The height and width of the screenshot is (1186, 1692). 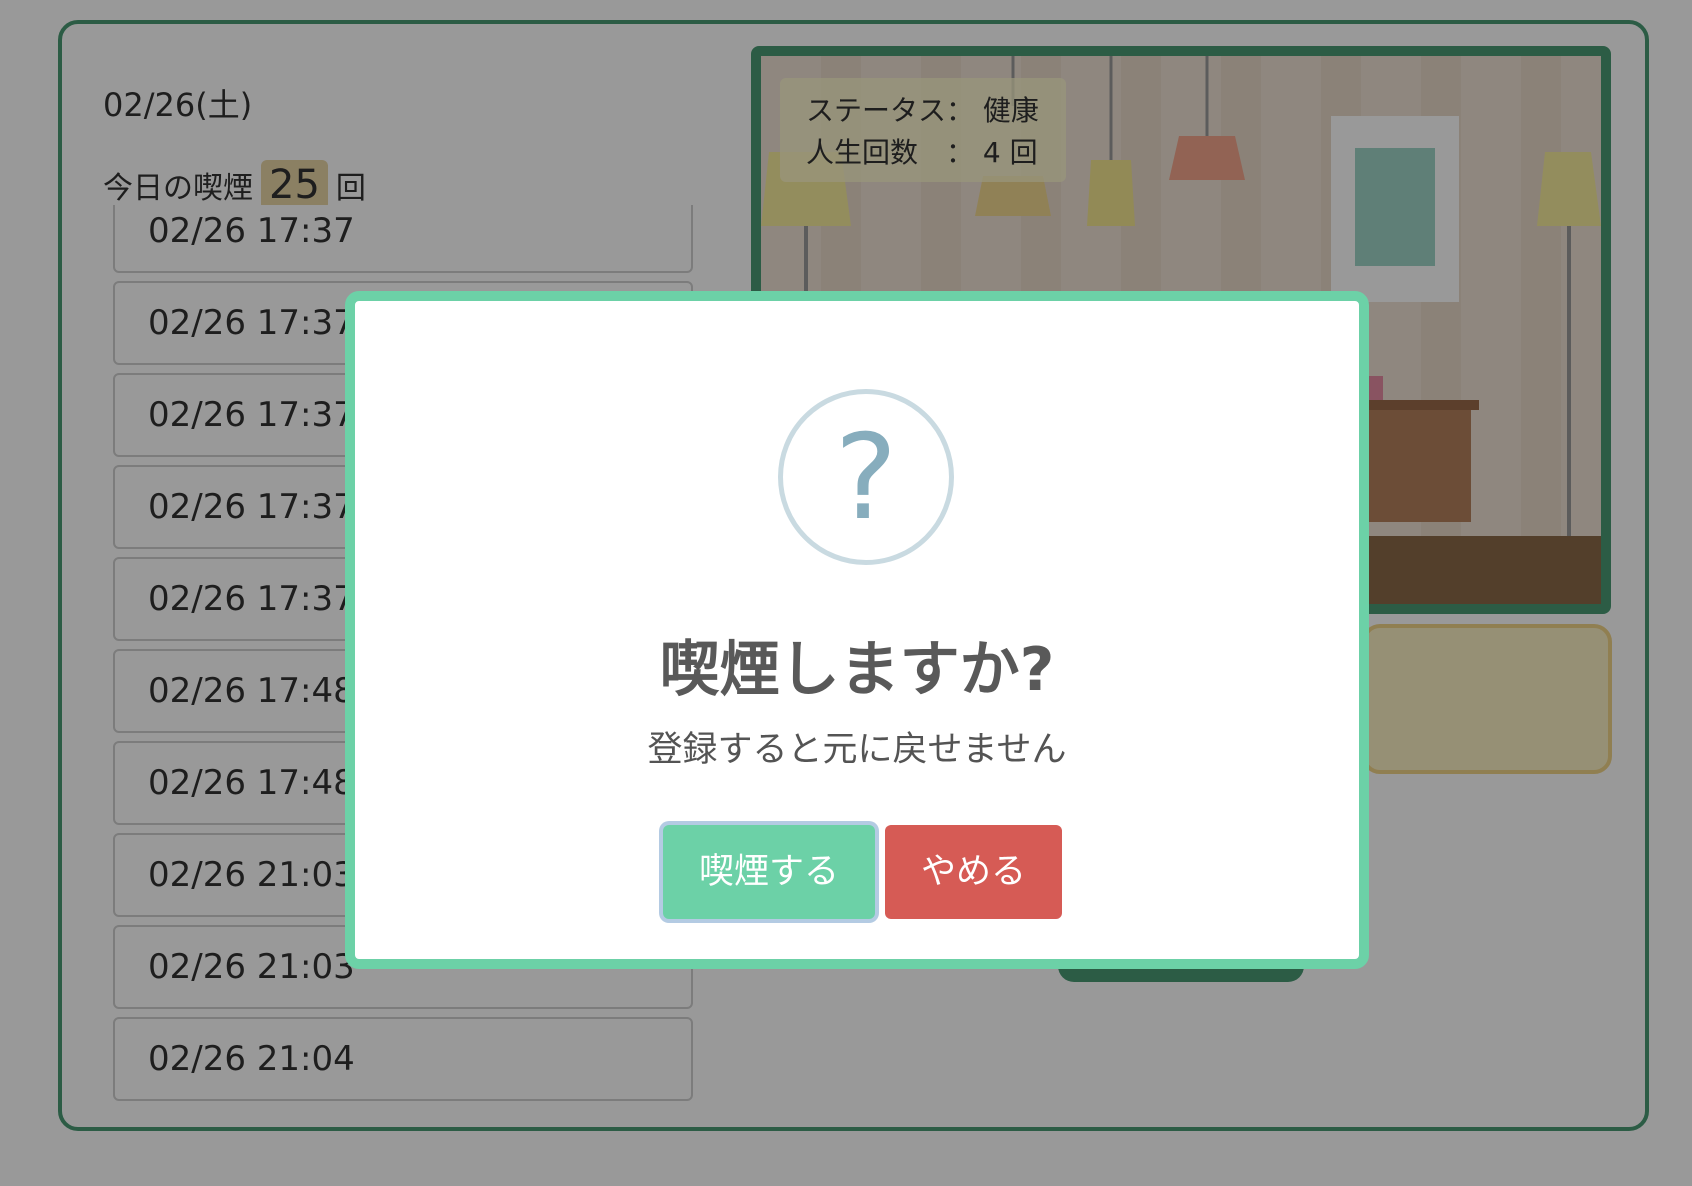 I want to click on confirm-smoke-button: 喫煙する, so click(x=769, y=872).